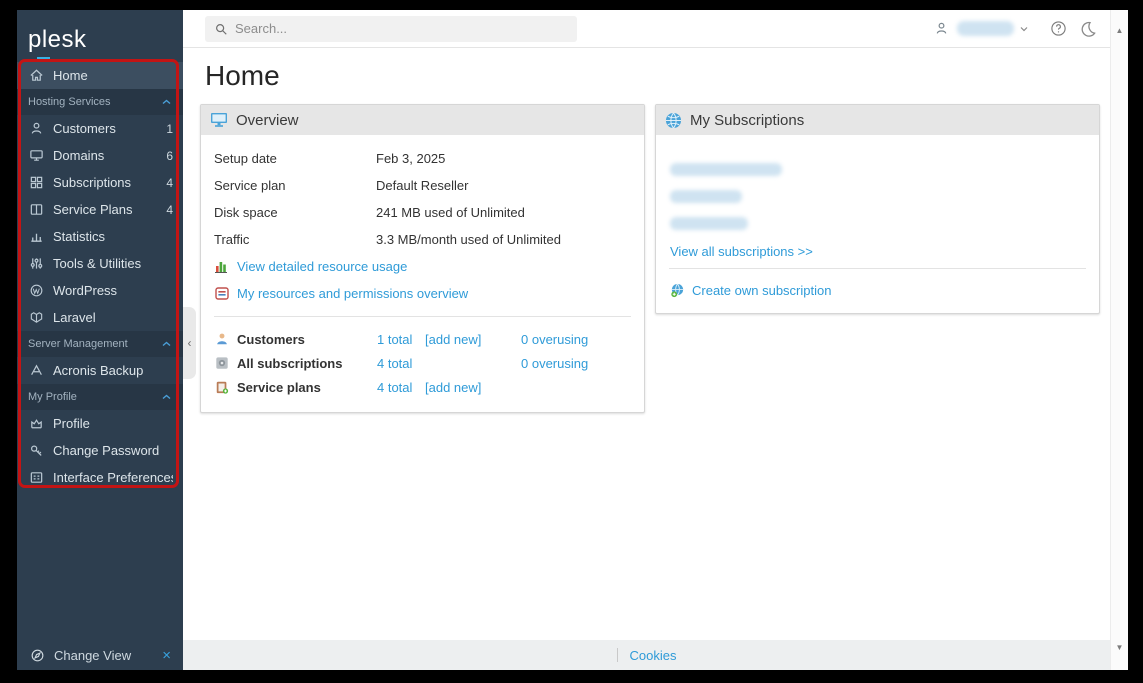 The image size is (1143, 683). What do you see at coordinates (877, 120) in the screenshot?
I see `subscriptions-panel-header: My Subscriptions` at bounding box center [877, 120].